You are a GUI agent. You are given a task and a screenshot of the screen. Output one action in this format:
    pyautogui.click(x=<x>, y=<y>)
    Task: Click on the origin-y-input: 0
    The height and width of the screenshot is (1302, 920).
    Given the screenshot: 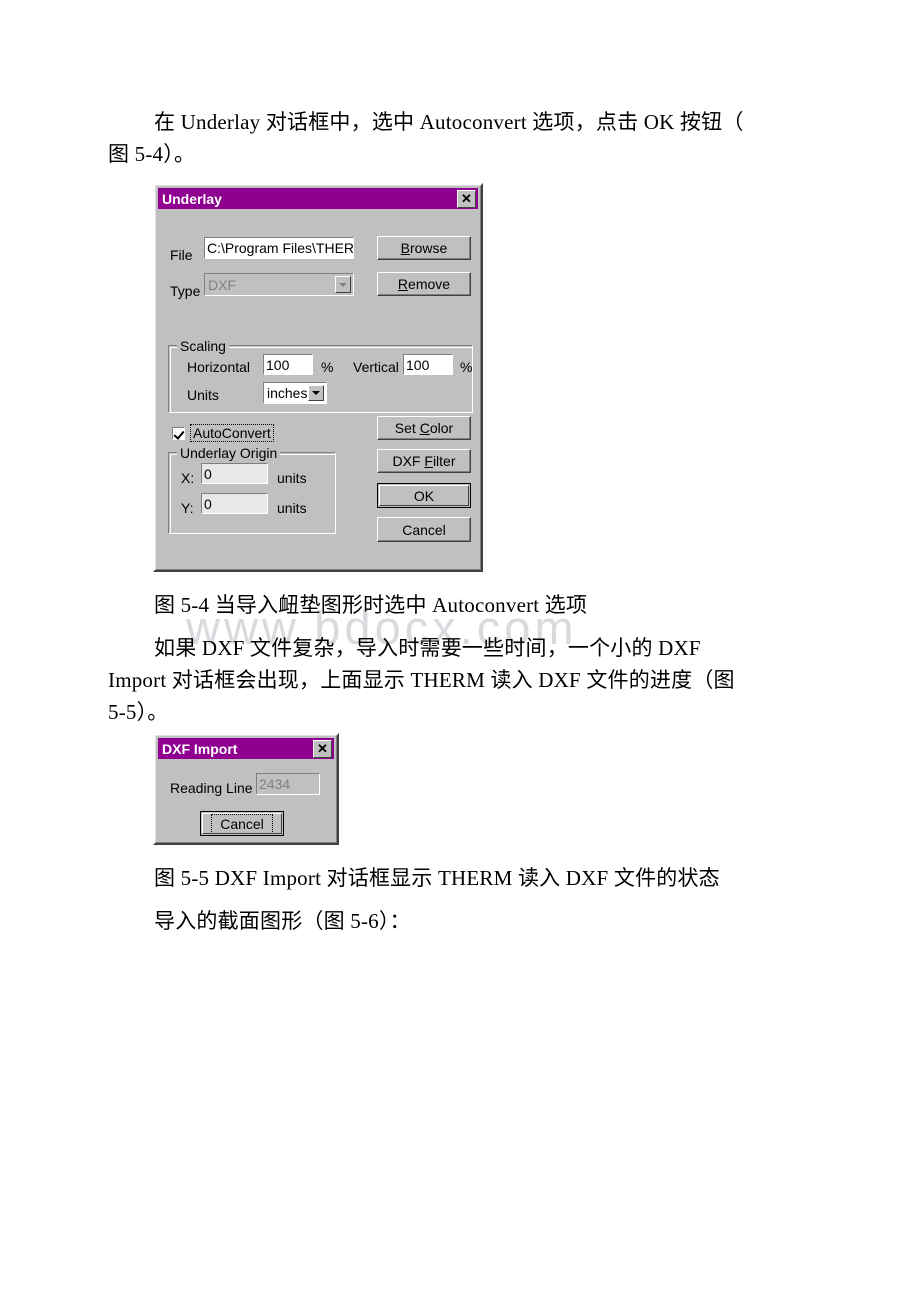 What is the action you would take?
    pyautogui.click(x=234, y=503)
    